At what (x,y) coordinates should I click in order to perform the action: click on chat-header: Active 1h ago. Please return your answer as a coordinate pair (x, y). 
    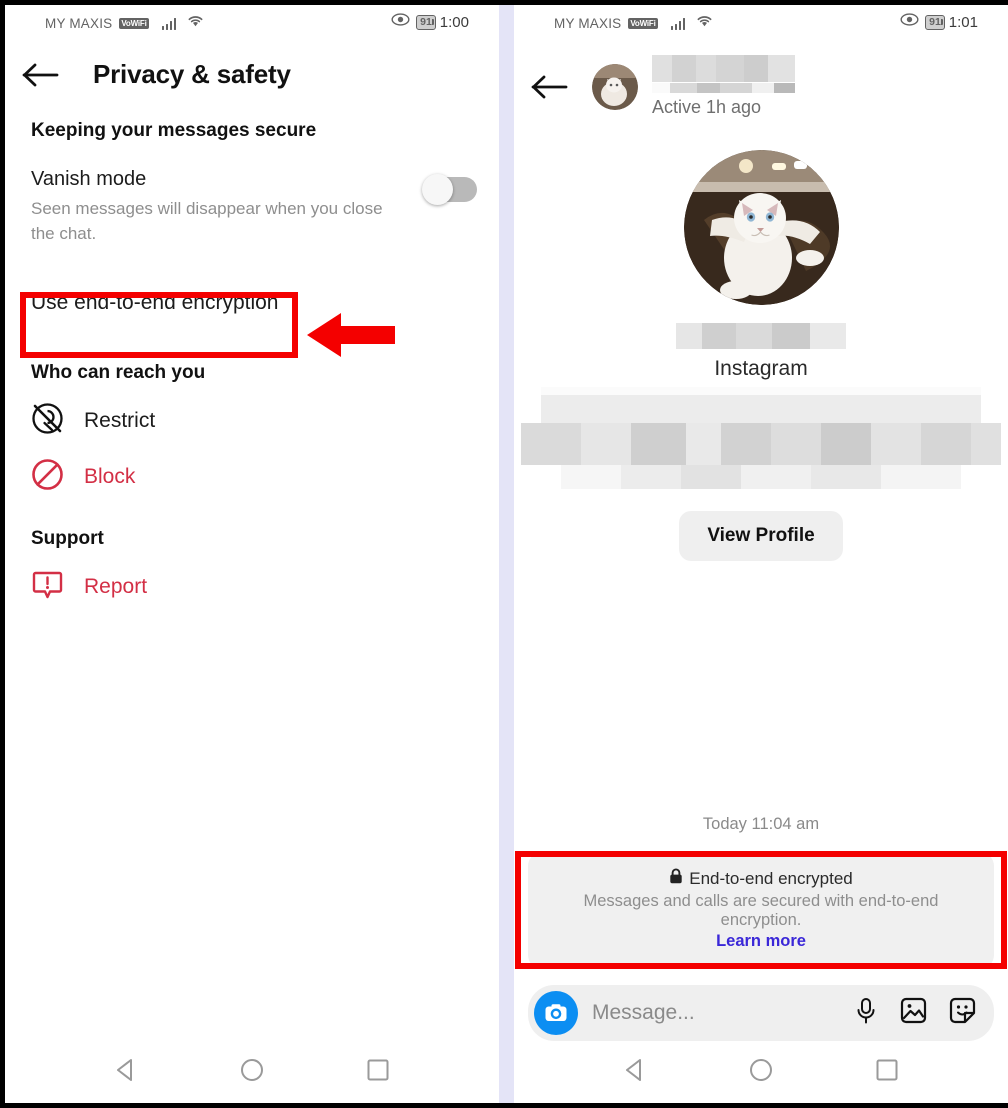
    Looking at the image, I should click on (761, 86).